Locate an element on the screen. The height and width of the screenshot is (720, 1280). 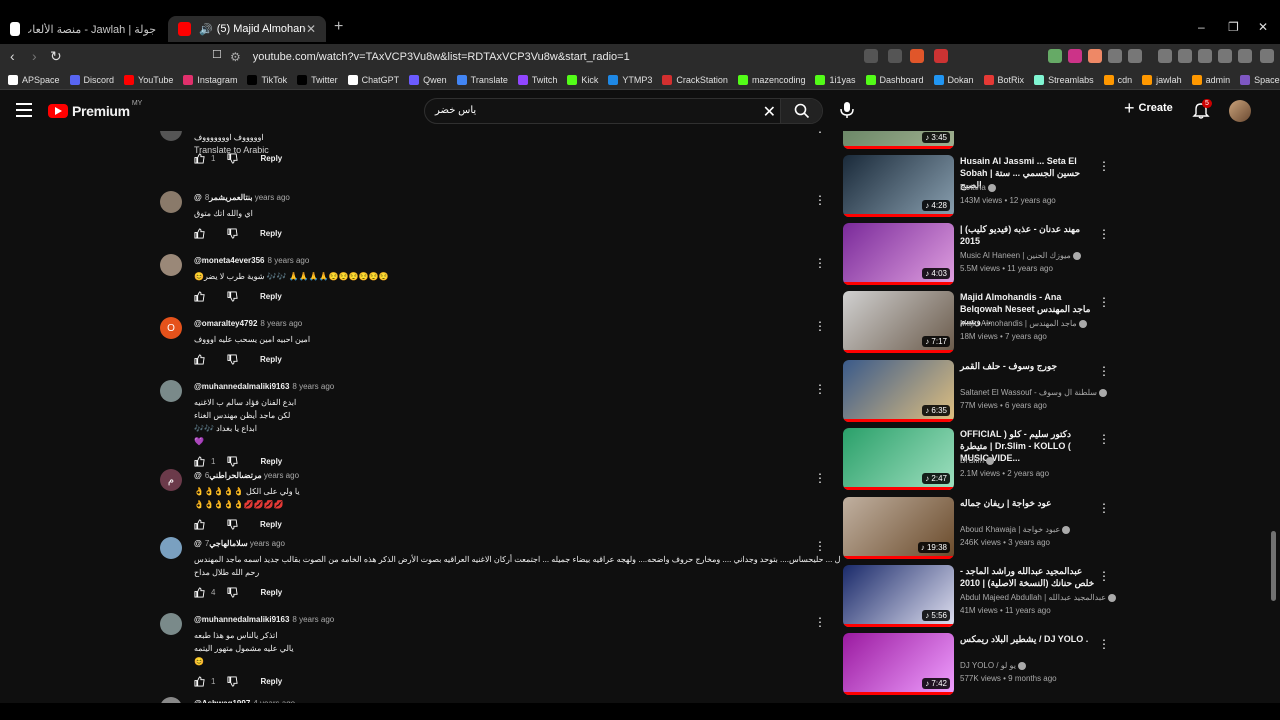
video-title: مهند عدنان - عذبه (فيديو كليب) | 2015 is located at coordinates (1030, 235).